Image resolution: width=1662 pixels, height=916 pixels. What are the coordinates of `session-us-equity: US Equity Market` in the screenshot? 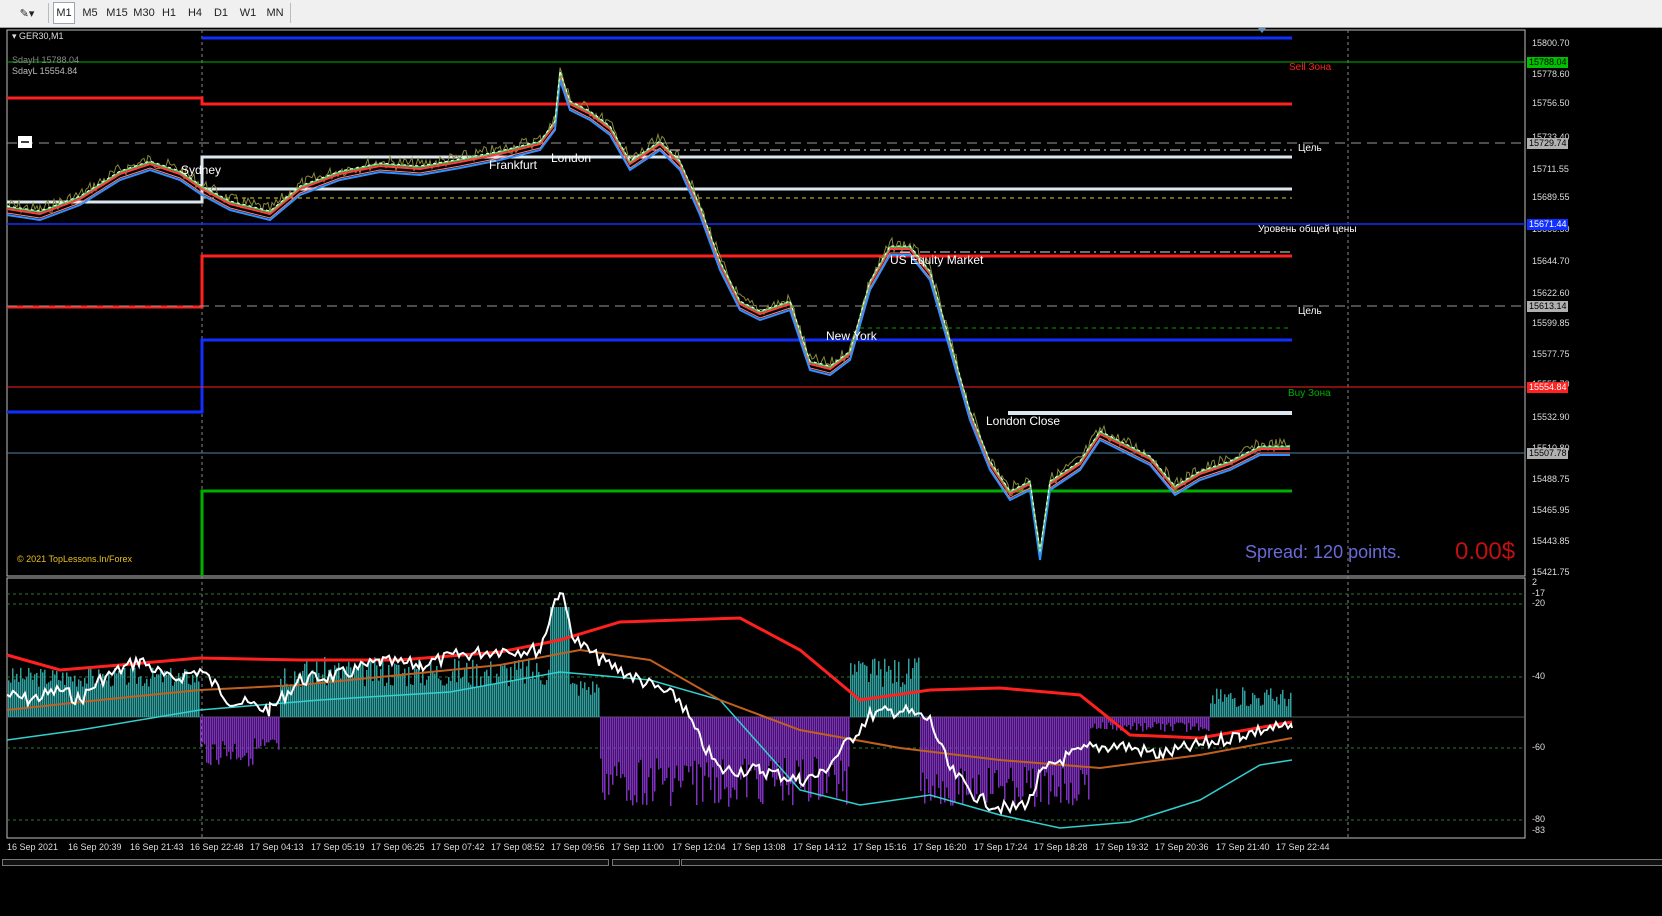 It's located at (937, 260).